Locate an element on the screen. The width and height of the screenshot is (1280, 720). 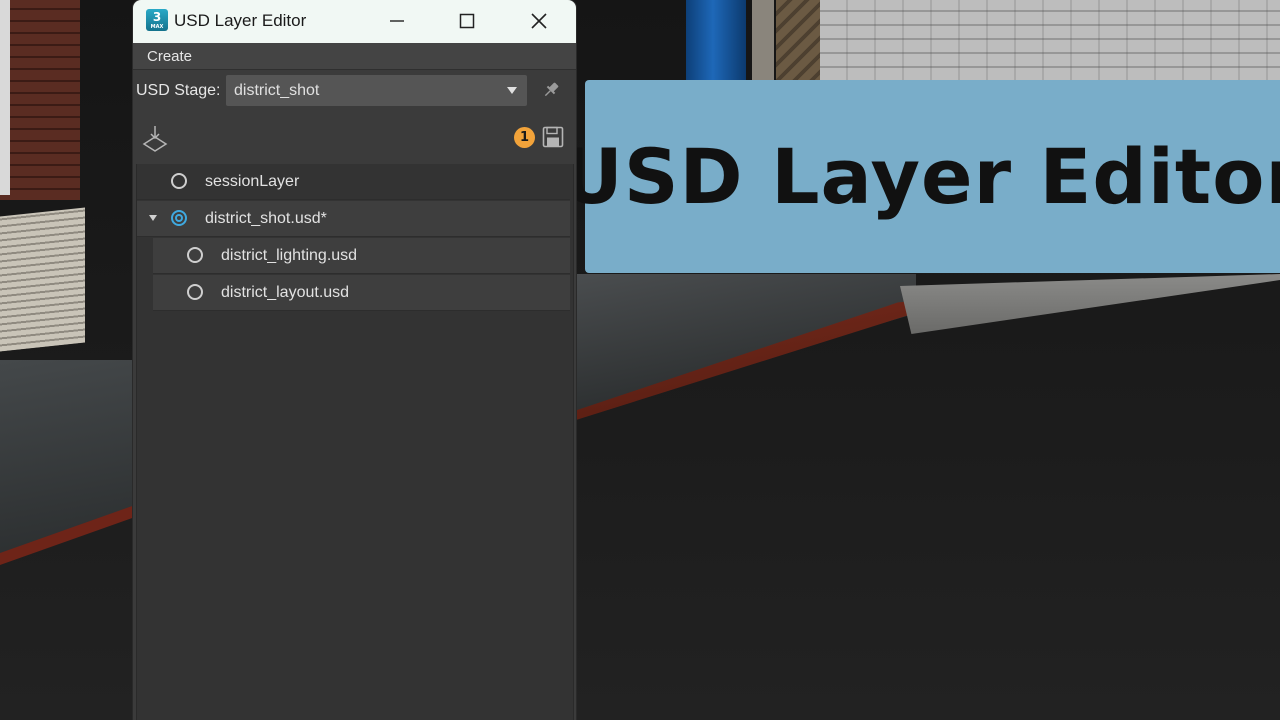
stage-row: USD Stage: district_shot is located at coordinates (354, 91).